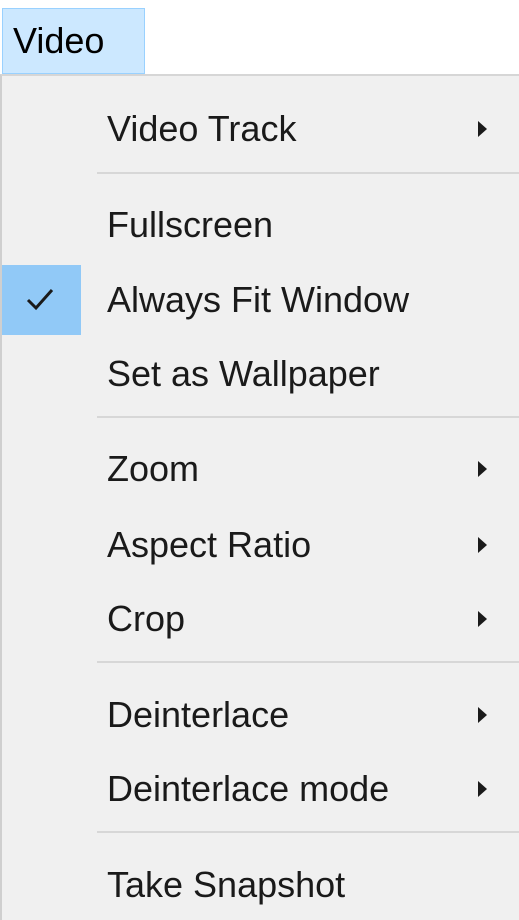  What do you see at coordinates (260, 619) in the screenshot?
I see `menu-item-crop: Crop` at bounding box center [260, 619].